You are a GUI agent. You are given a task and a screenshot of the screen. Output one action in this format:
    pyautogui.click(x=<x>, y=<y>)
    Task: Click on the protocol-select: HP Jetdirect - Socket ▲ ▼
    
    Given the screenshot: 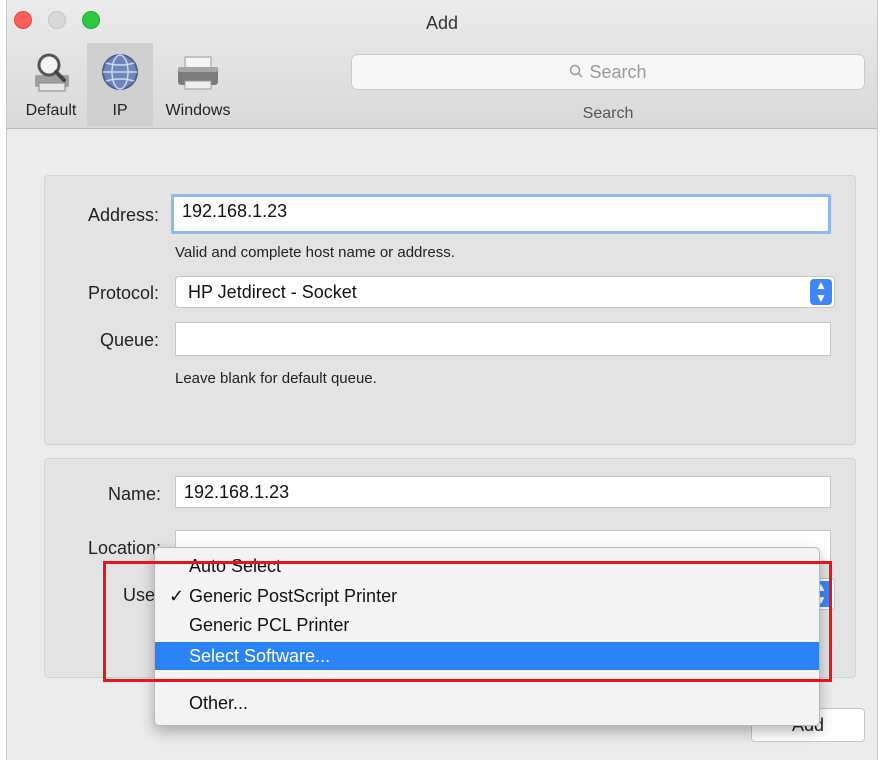 What is the action you would take?
    pyautogui.click(x=505, y=292)
    